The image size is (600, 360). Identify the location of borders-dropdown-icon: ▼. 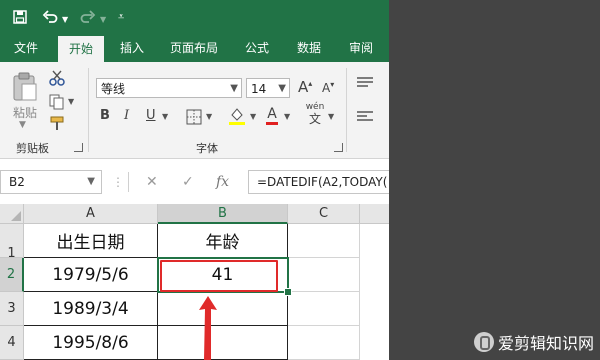
(209, 116).